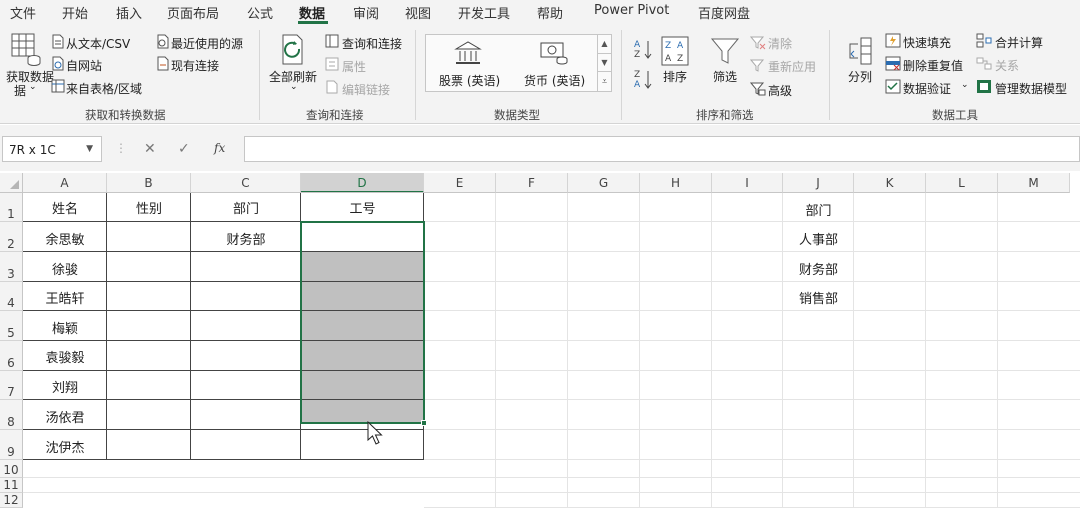 This screenshot has height=508, width=1080. I want to click on existing-connections-label: 现有连接, so click(195, 66).